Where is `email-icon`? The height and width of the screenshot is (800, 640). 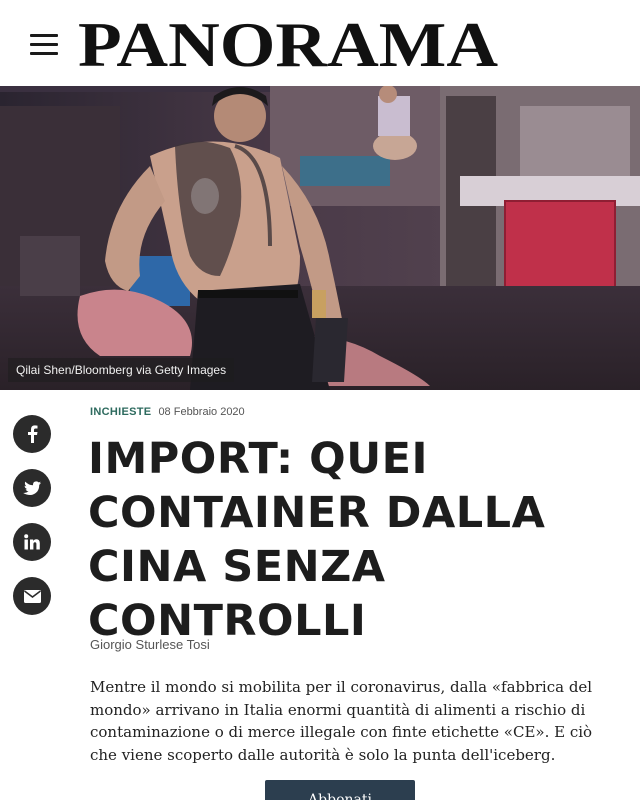 email-icon is located at coordinates (32, 596).